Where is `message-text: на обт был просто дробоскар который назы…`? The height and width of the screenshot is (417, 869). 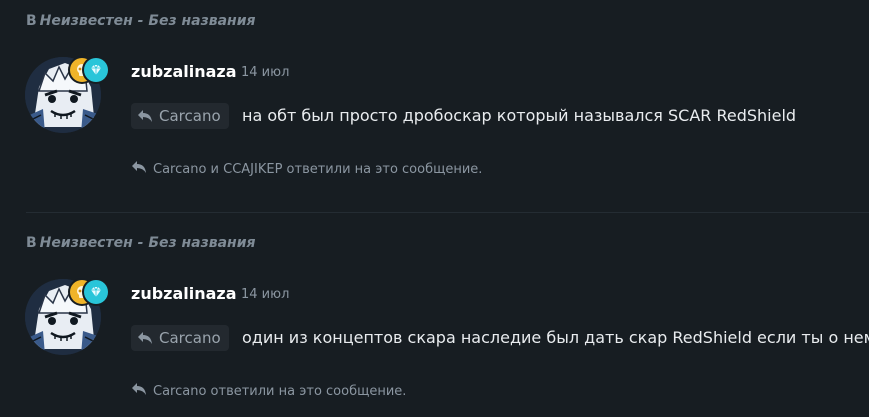
message-text: на обт был просто дробоскар который назы… is located at coordinates (519, 115).